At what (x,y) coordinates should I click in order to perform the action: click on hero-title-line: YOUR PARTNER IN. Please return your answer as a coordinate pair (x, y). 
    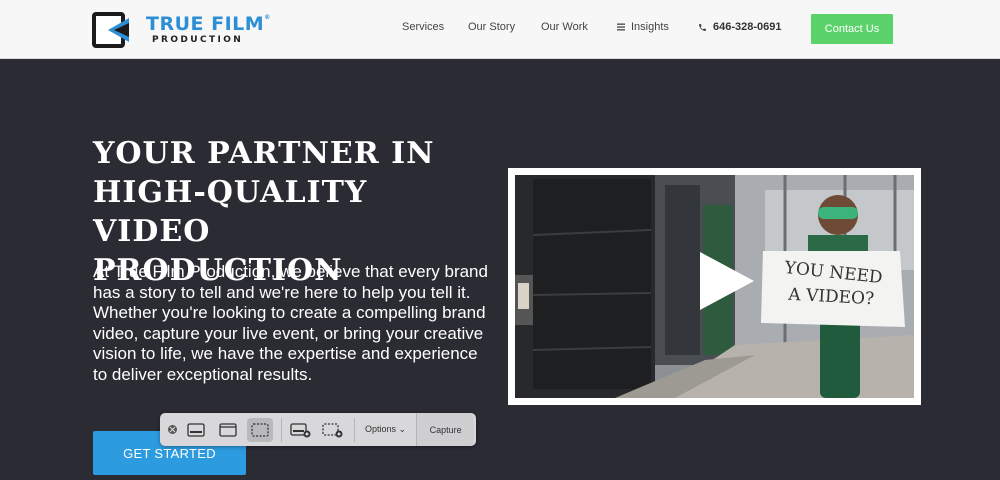
    Looking at the image, I should click on (264, 153).